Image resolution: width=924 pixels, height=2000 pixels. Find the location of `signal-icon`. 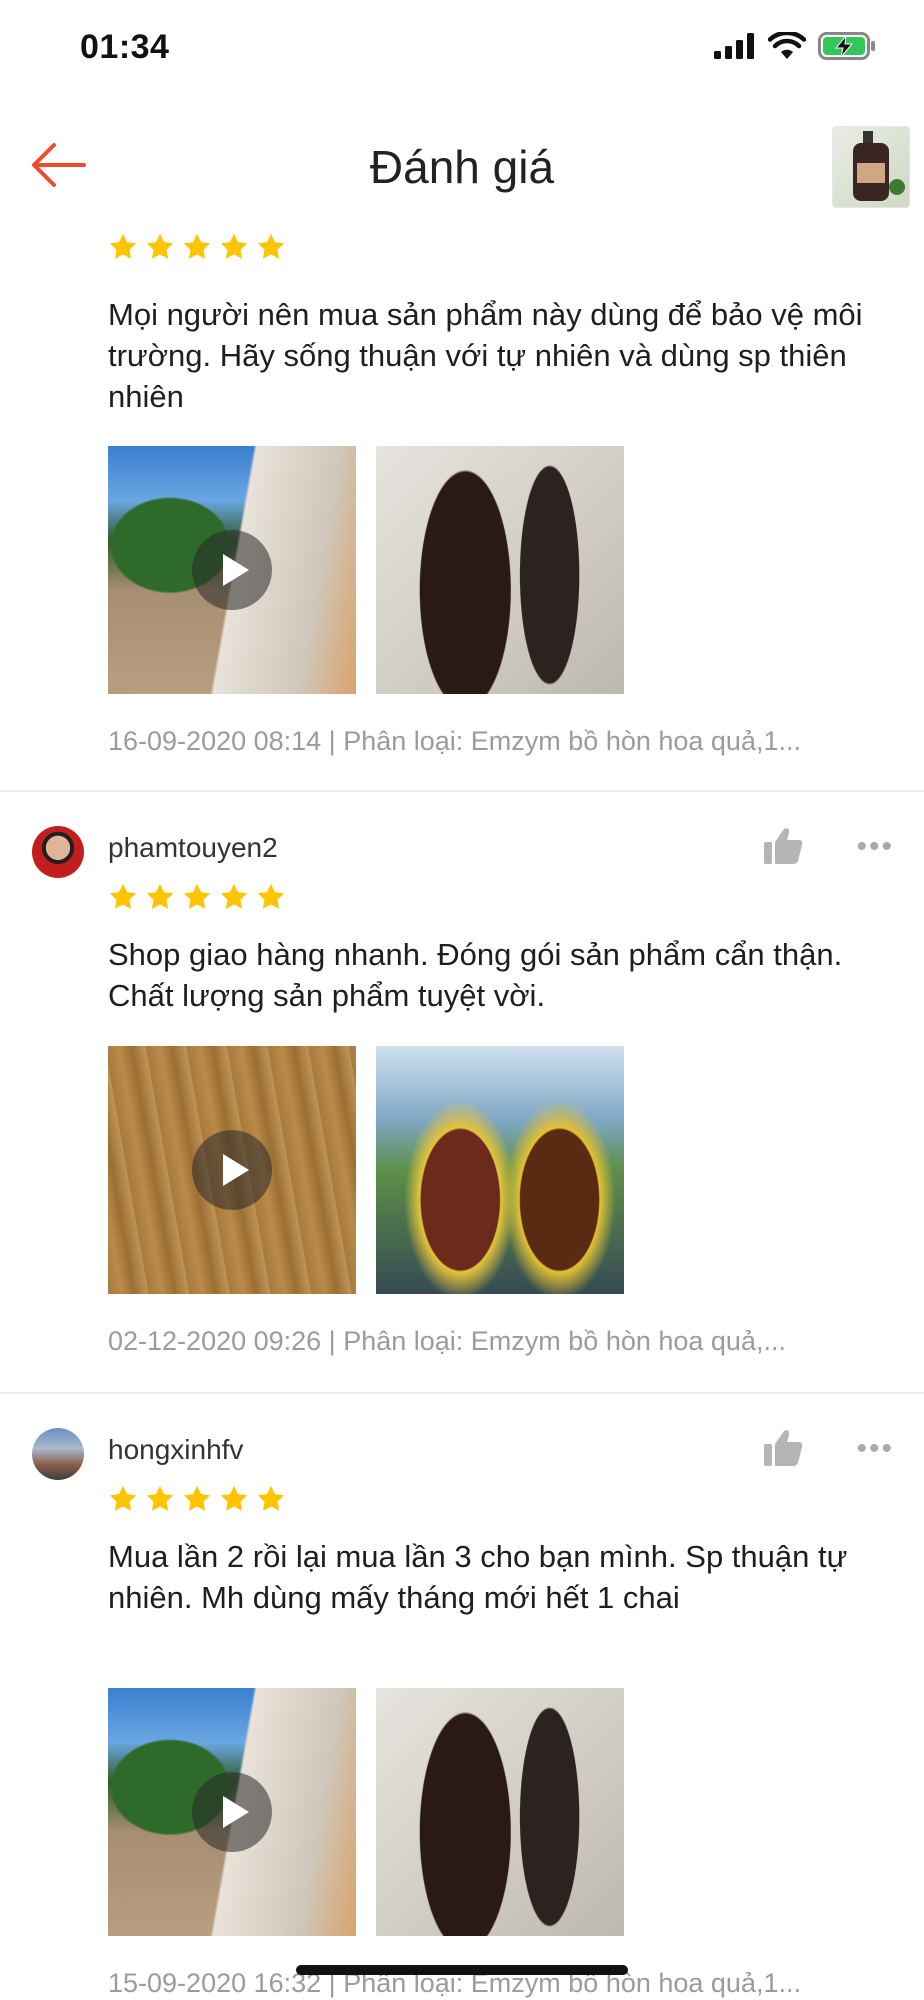

signal-icon is located at coordinates (734, 46).